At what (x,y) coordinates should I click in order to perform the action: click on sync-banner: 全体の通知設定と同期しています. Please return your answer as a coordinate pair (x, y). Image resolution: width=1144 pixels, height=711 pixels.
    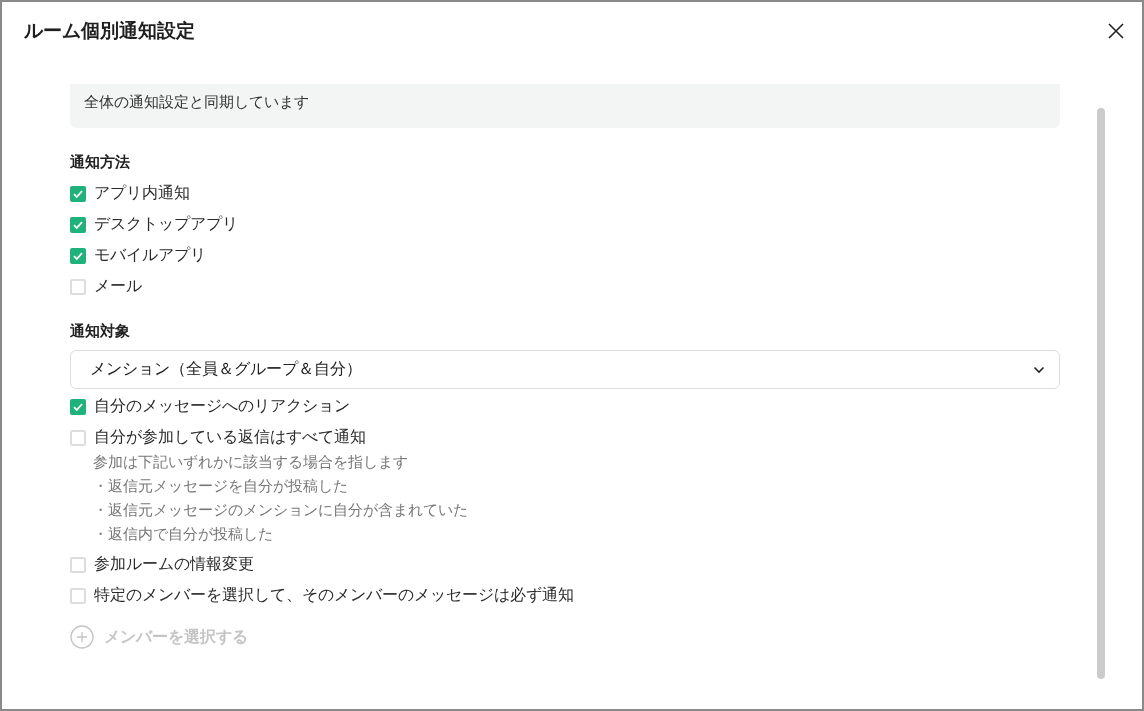
    Looking at the image, I should click on (565, 106).